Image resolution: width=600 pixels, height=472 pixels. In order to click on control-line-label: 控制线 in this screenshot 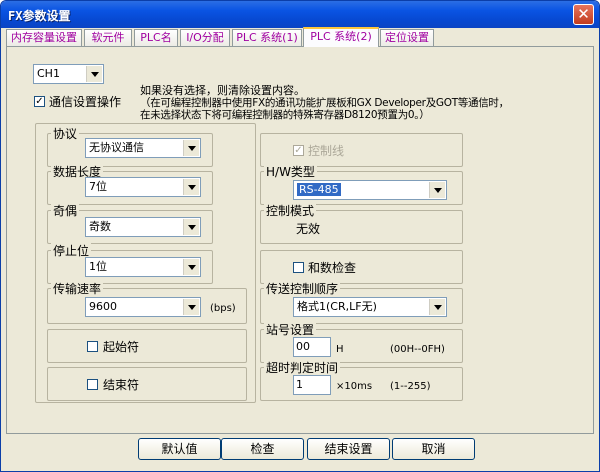, I will do `click(326, 151)`.